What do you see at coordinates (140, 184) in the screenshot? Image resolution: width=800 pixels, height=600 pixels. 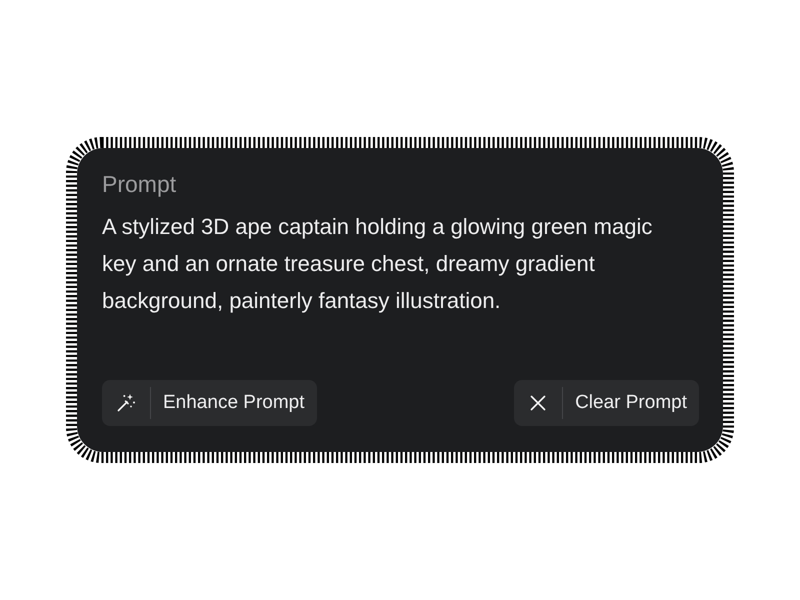 I see `prompt-label: Prompt` at bounding box center [140, 184].